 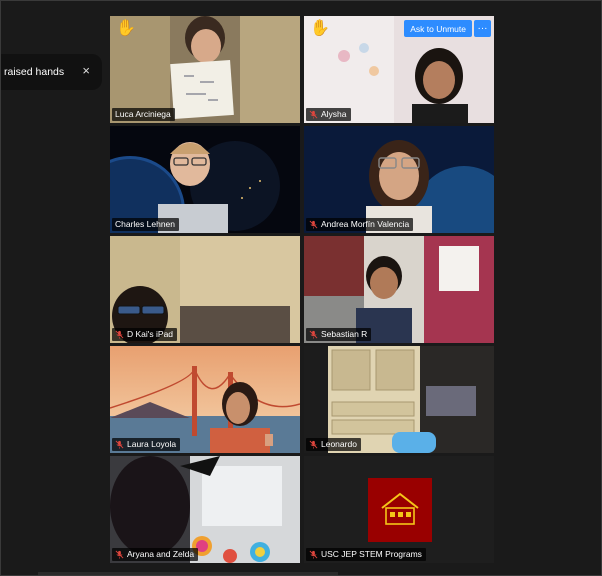 What do you see at coordinates (371, 554) in the screenshot?
I see `participant-name: USC JEP STEM Programs` at bounding box center [371, 554].